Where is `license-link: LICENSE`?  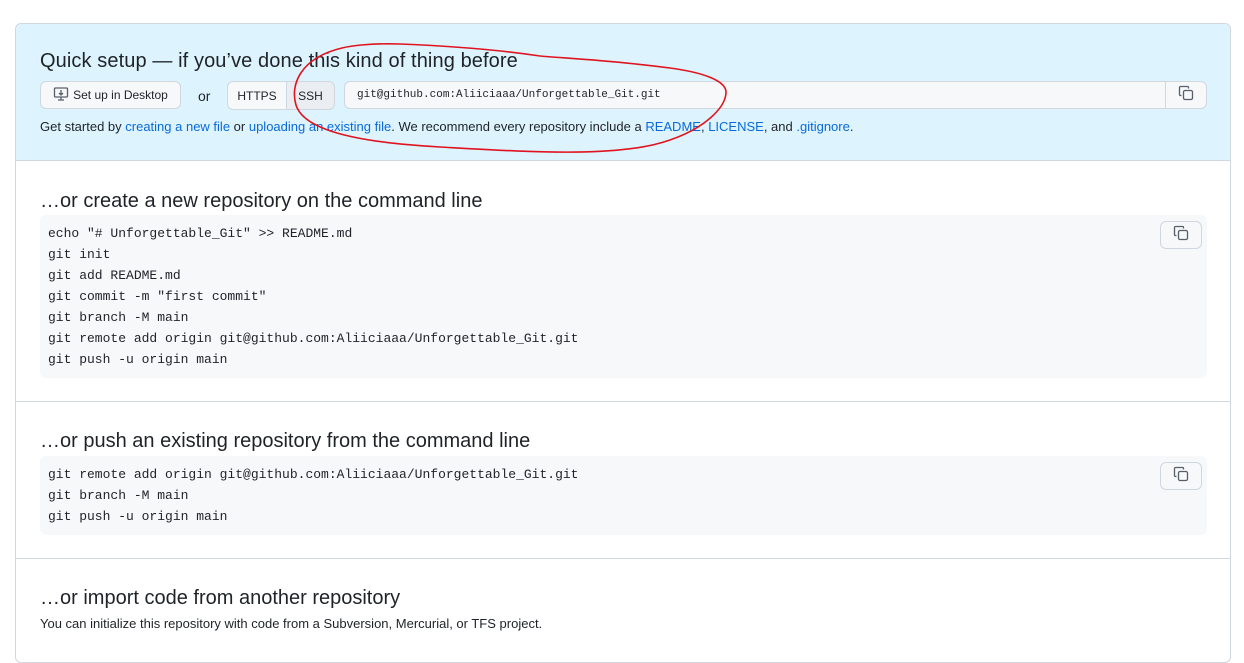
license-link: LICENSE is located at coordinates (736, 126).